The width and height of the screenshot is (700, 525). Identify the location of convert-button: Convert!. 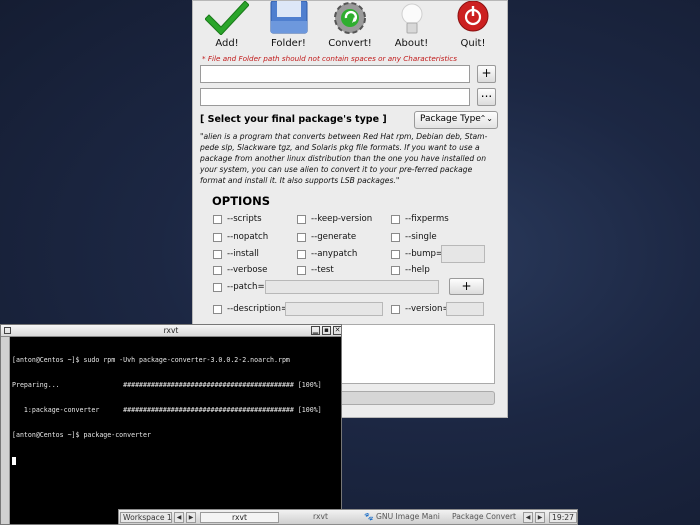
(350, 27).